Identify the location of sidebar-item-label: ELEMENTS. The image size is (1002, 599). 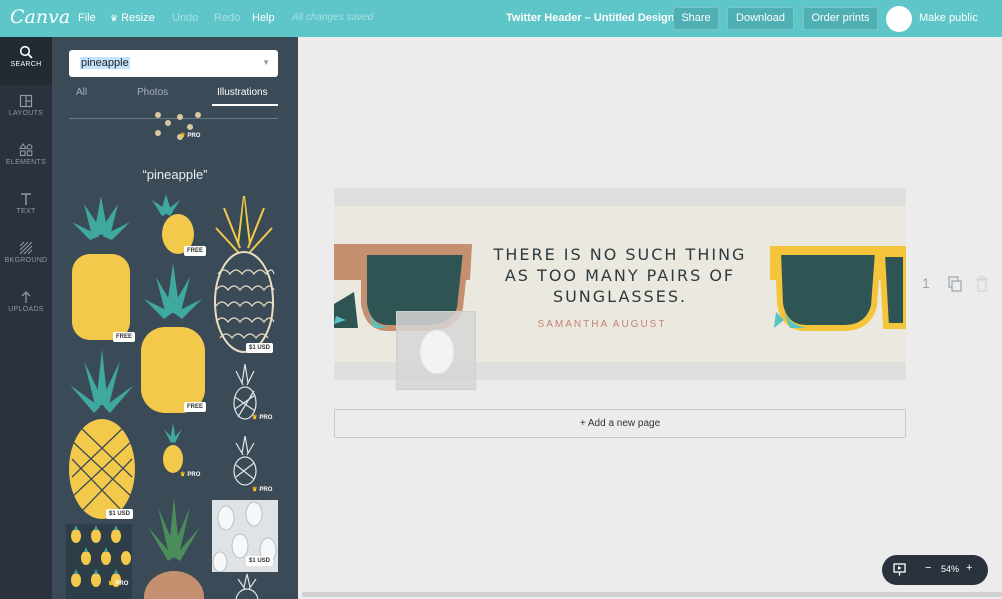
(26, 162).